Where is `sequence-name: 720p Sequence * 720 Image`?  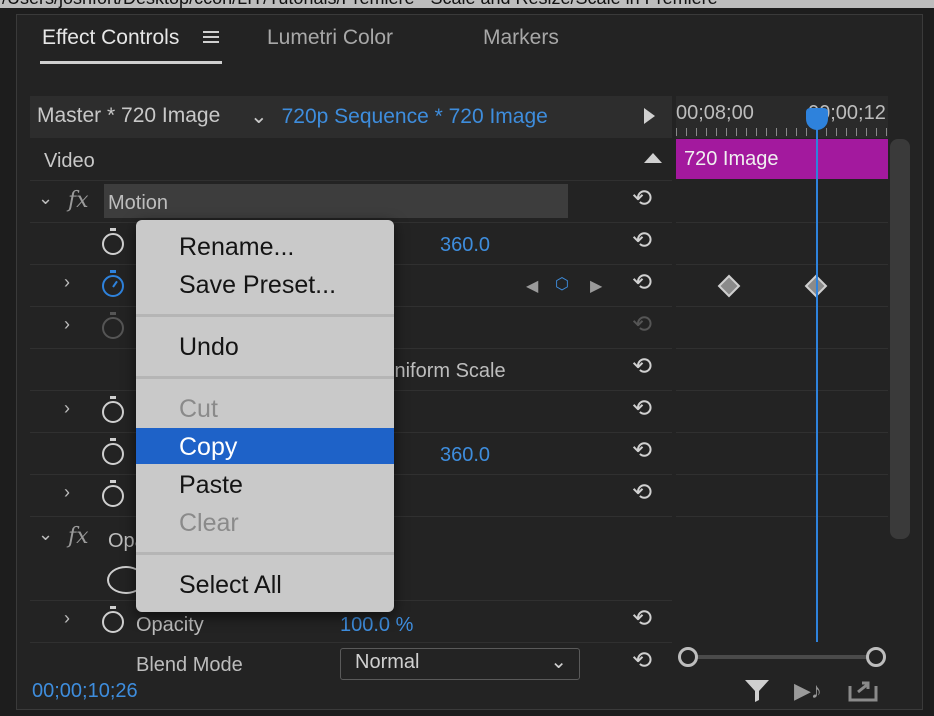
sequence-name: 720p Sequence * 720 Image is located at coordinates (414, 116).